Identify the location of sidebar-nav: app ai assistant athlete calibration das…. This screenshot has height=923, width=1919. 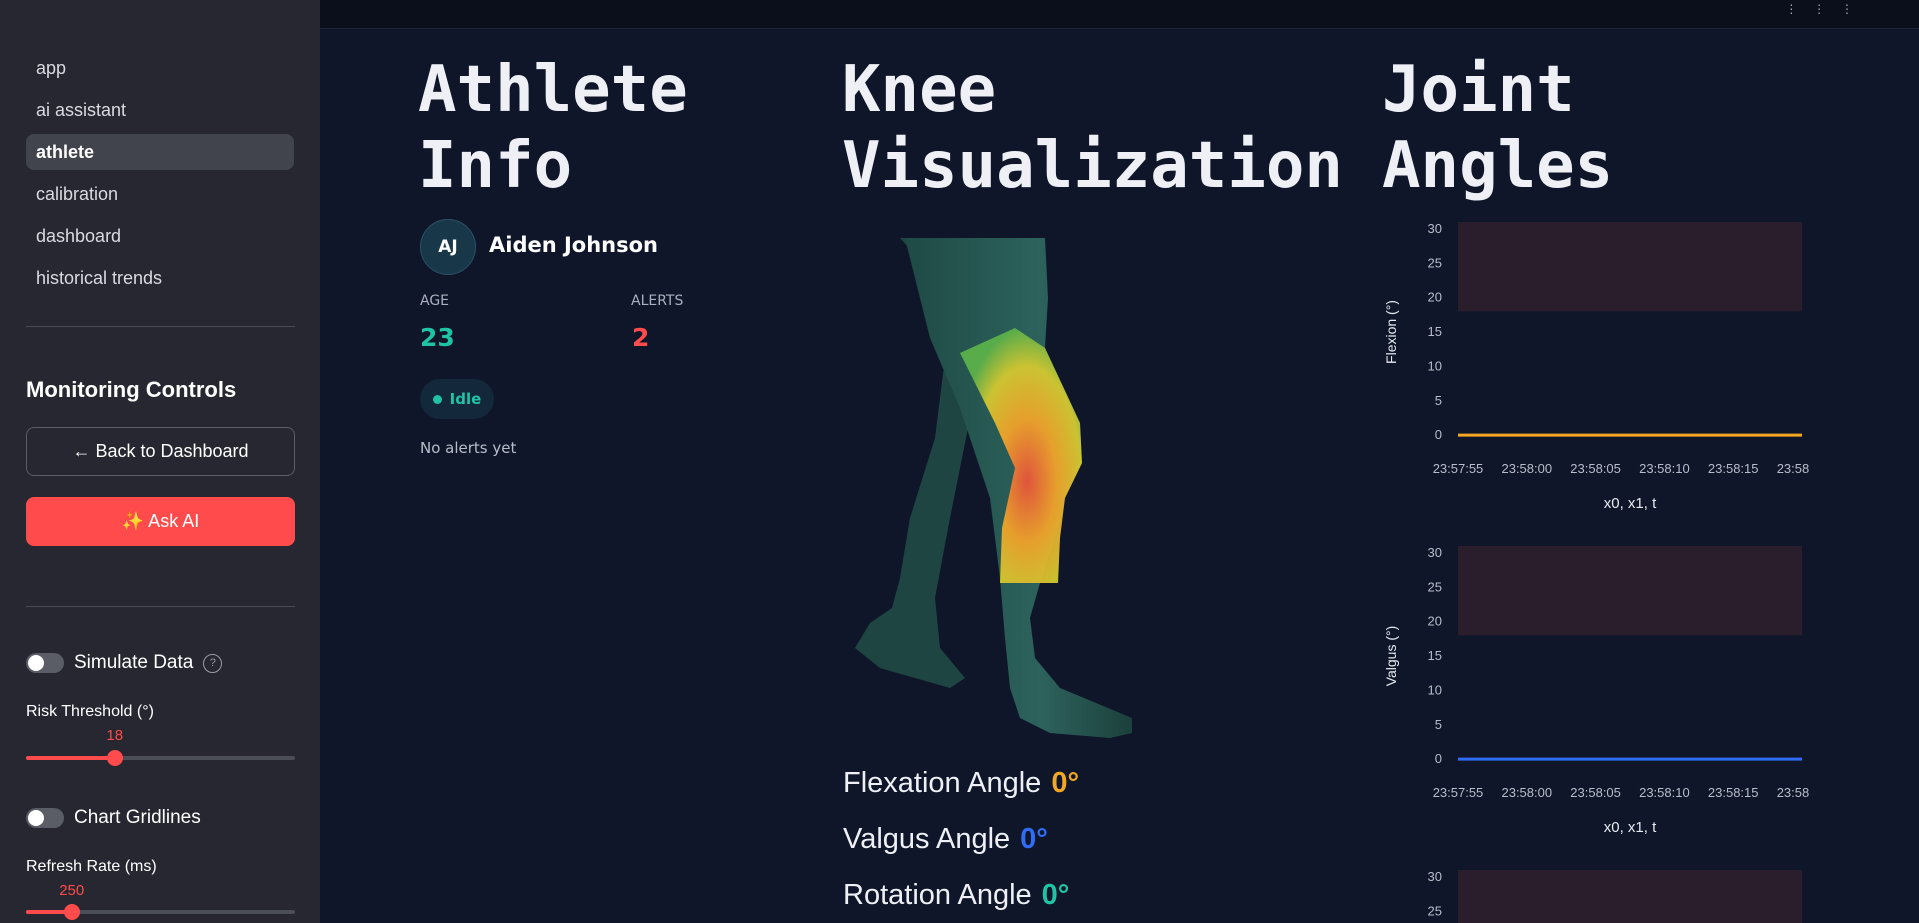
(160, 176).